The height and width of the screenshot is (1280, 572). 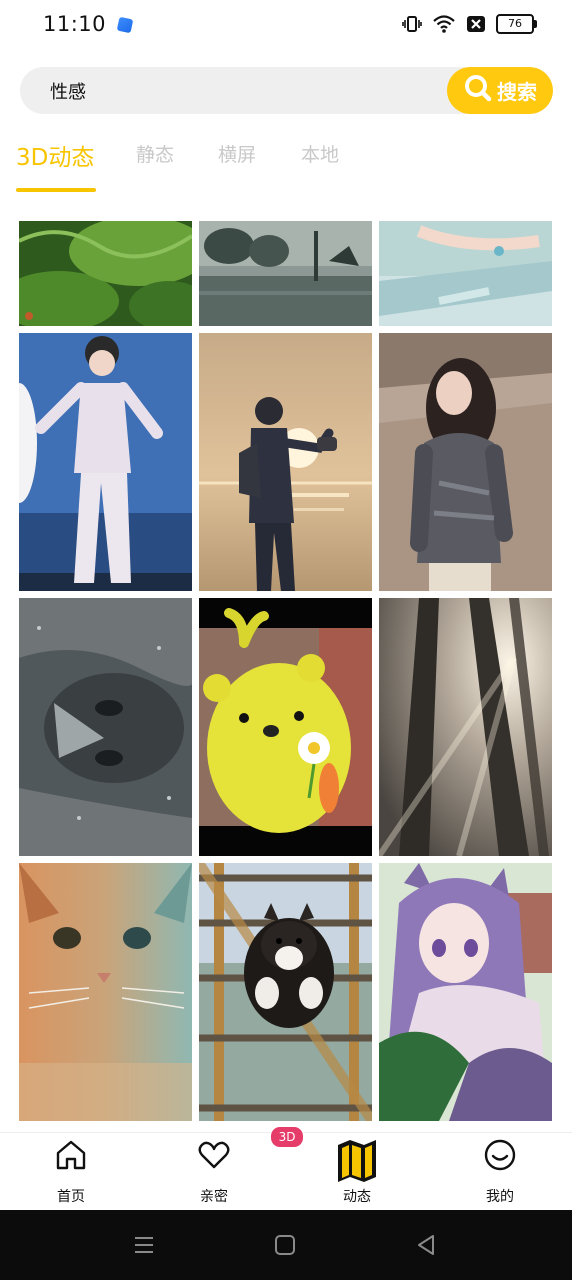 What do you see at coordinates (478, 90) in the screenshot?
I see `search-icon` at bounding box center [478, 90].